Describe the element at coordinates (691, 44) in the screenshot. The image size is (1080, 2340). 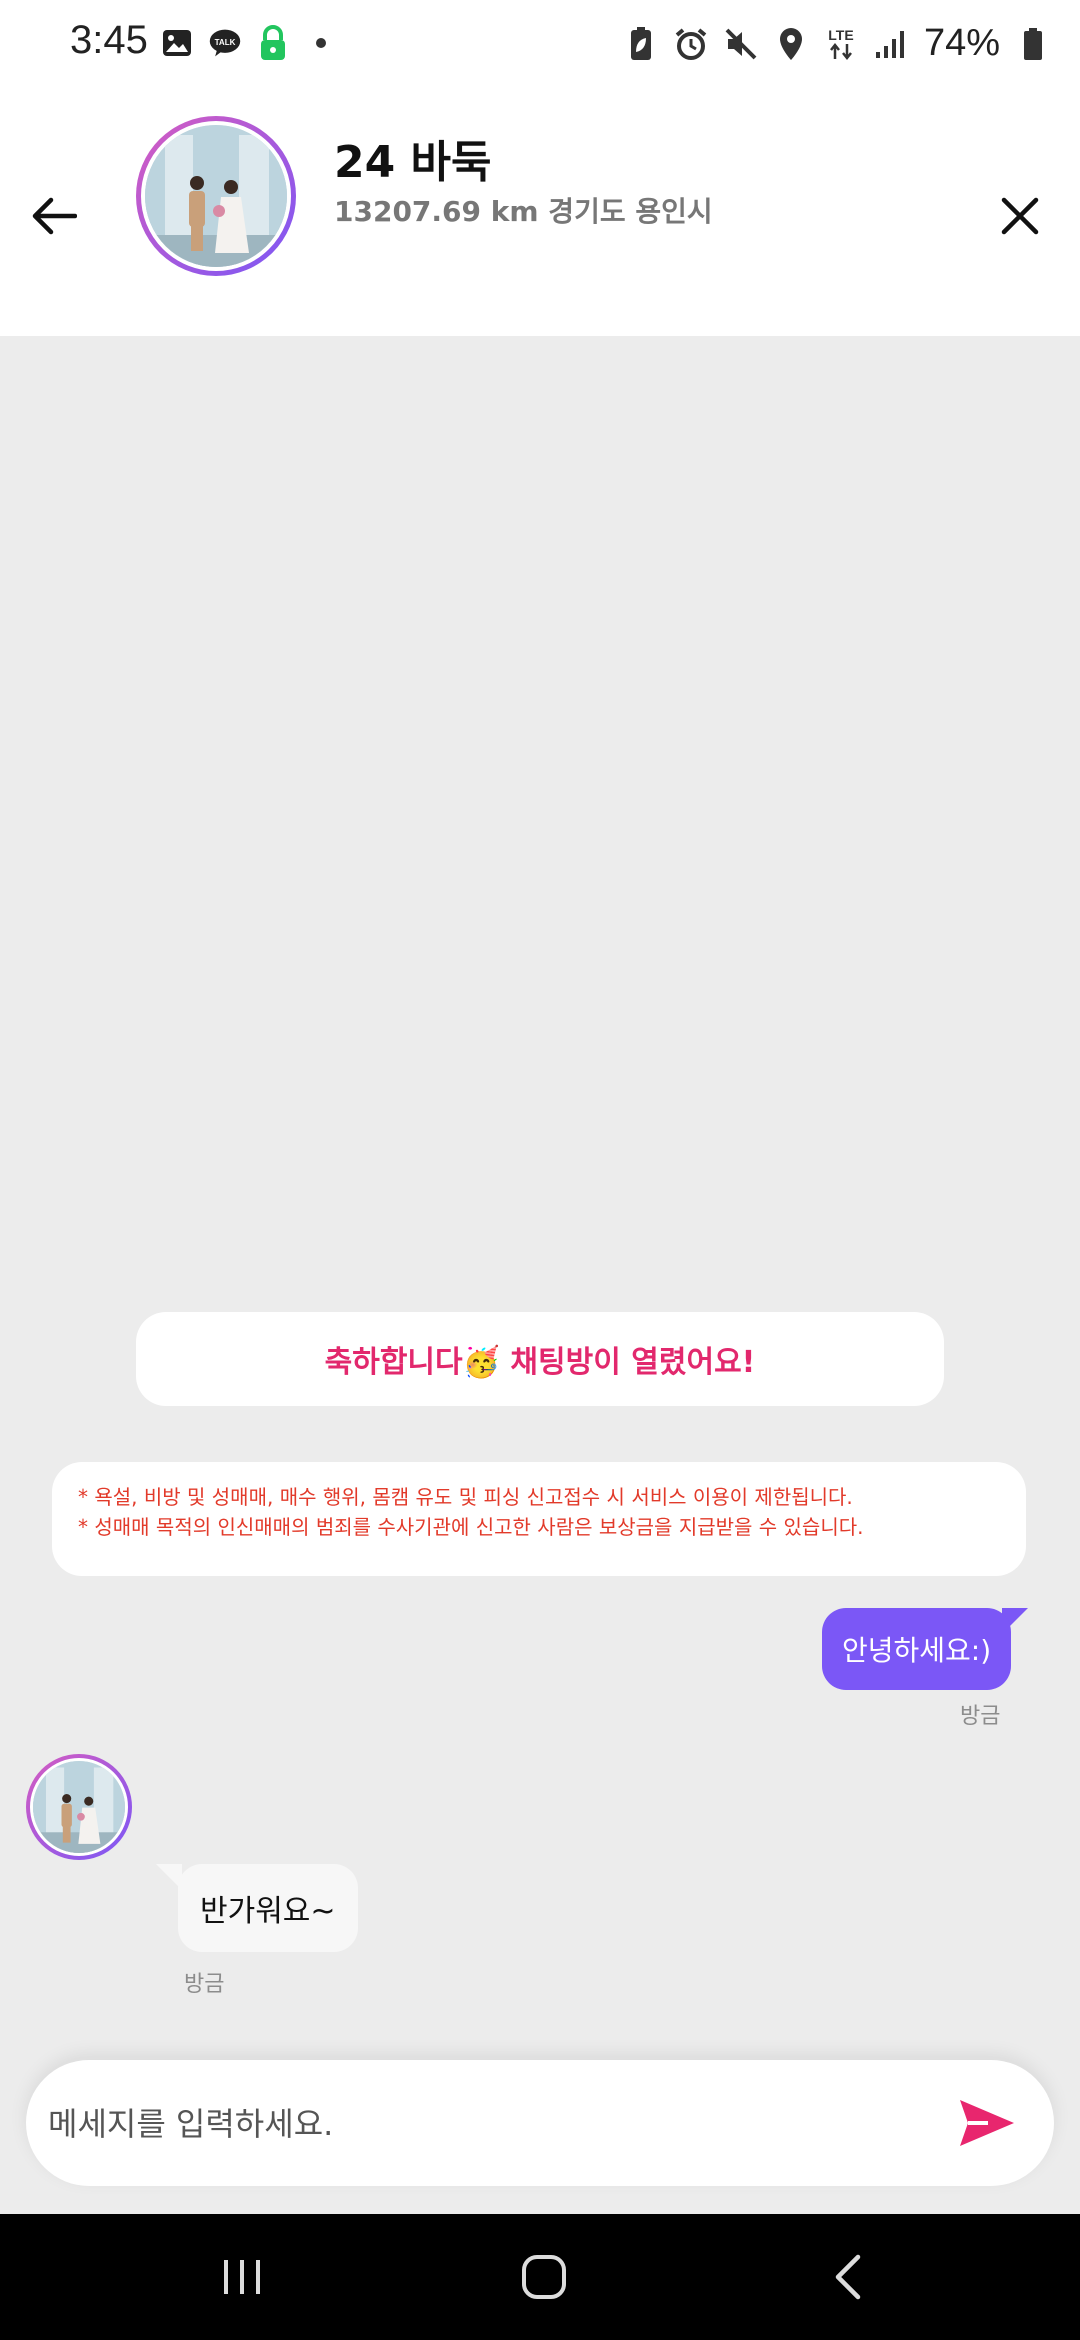
I see `alarm-icon` at that location.